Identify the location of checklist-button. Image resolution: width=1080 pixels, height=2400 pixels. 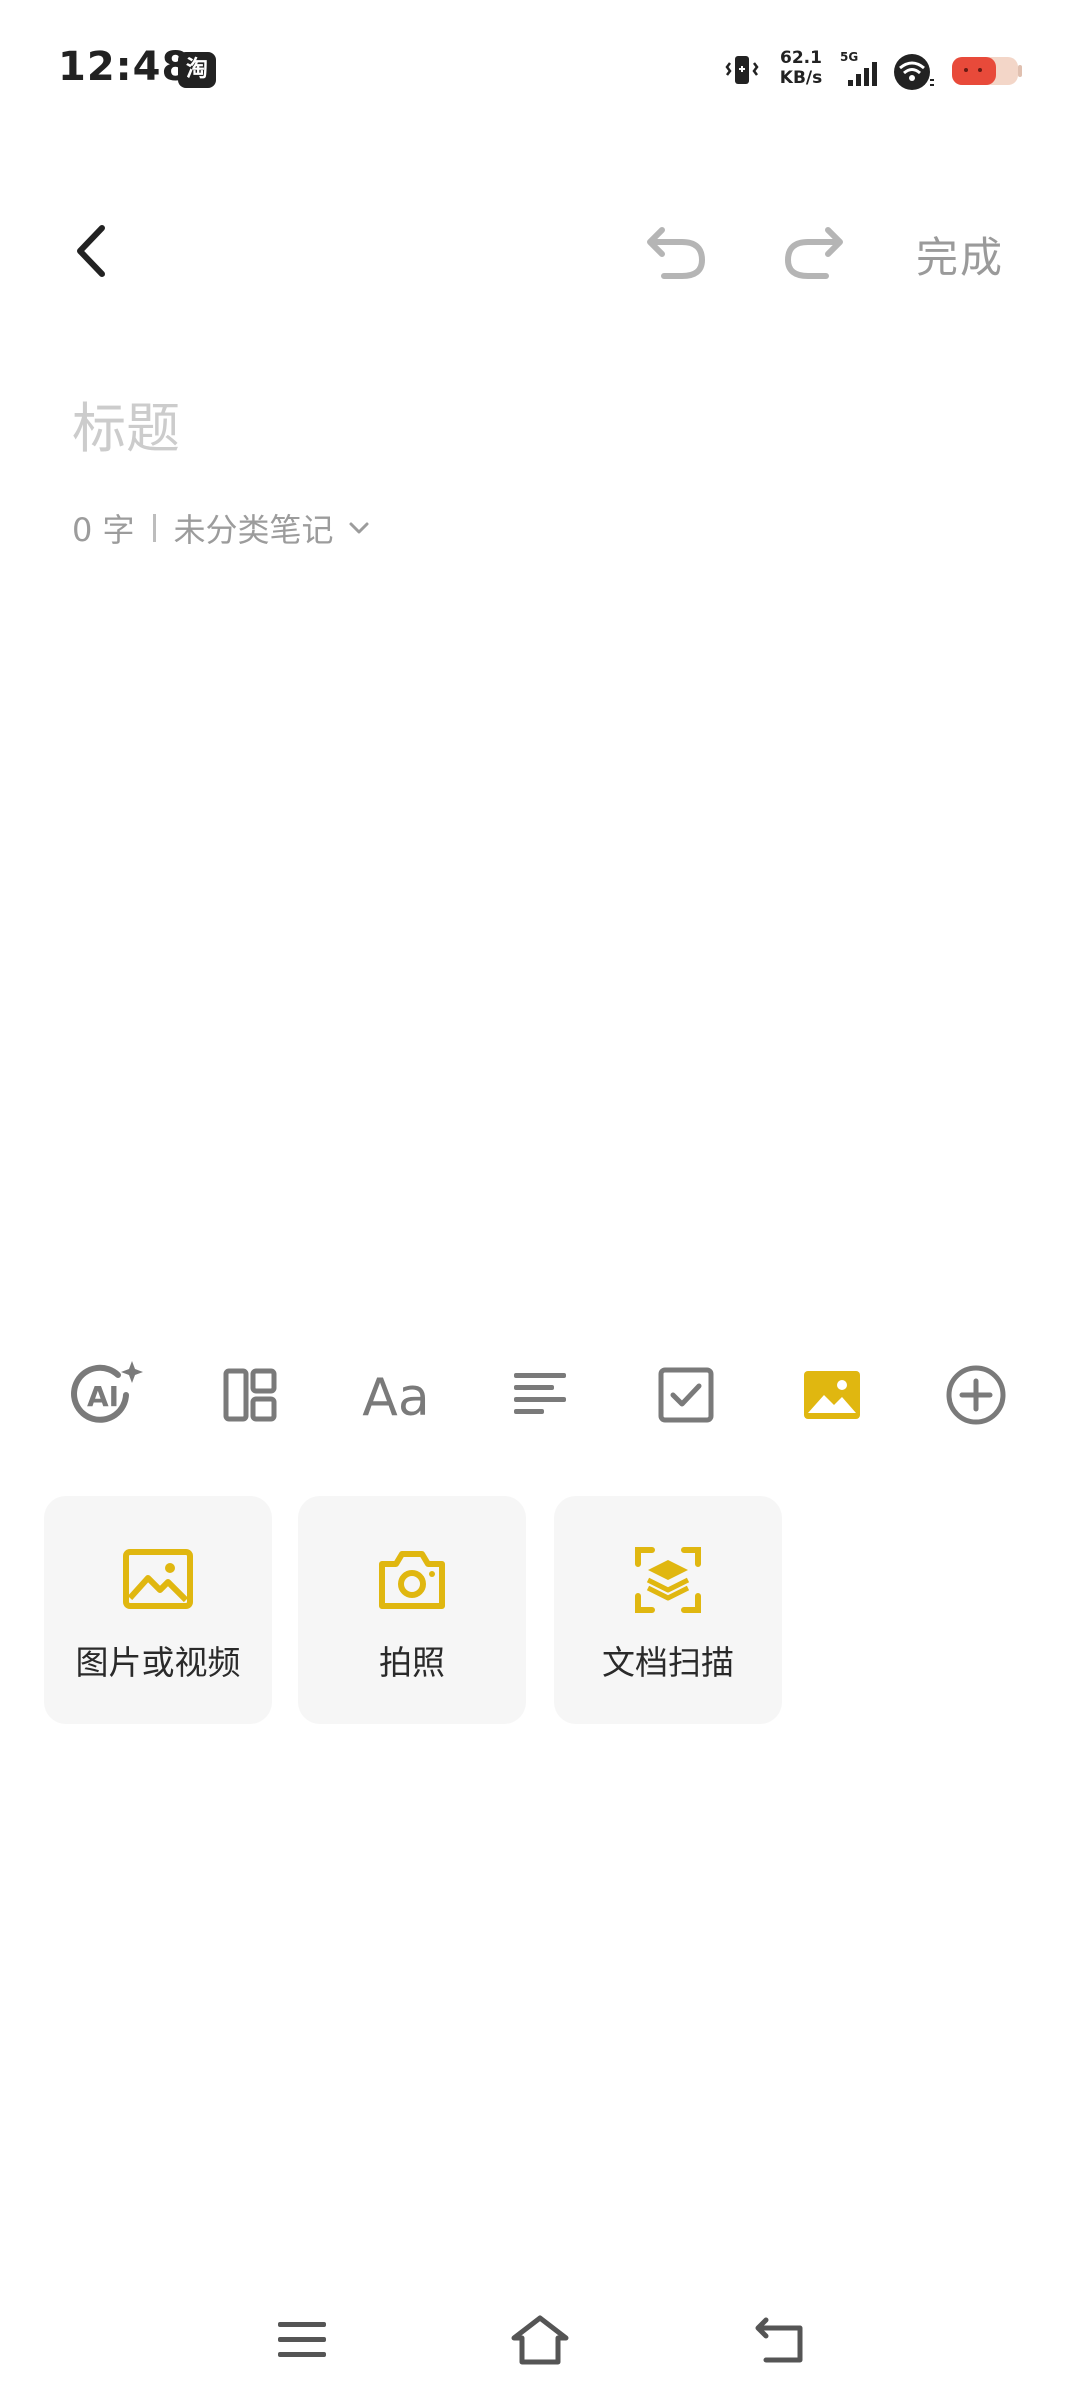
(686, 1395).